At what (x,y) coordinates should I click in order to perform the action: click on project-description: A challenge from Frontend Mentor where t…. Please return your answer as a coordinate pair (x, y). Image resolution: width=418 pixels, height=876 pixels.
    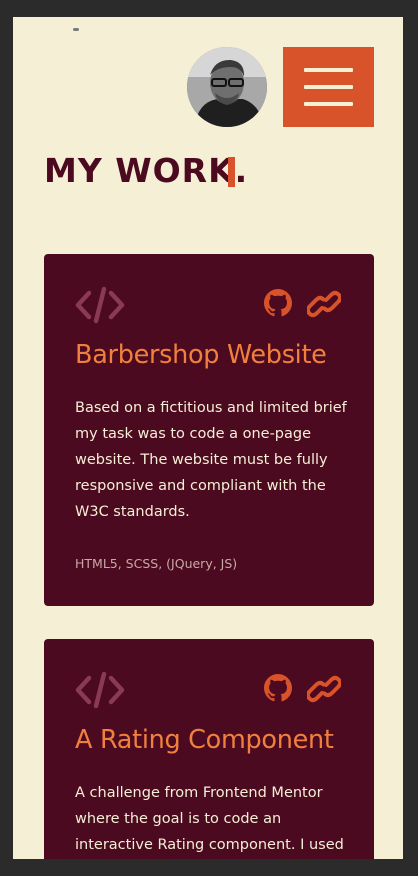
    Looking at the image, I should click on (209, 819).